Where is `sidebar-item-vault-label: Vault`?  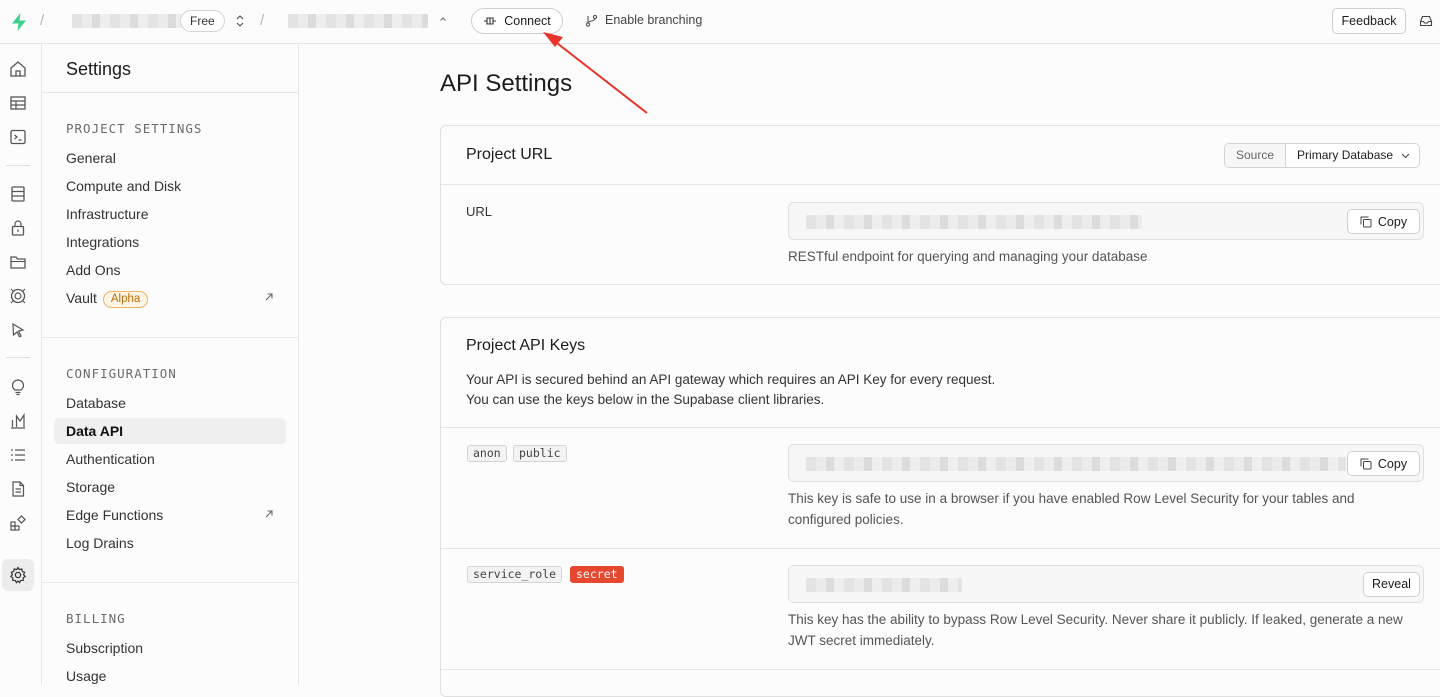 sidebar-item-vault-label: Vault is located at coordinates (81, 298).